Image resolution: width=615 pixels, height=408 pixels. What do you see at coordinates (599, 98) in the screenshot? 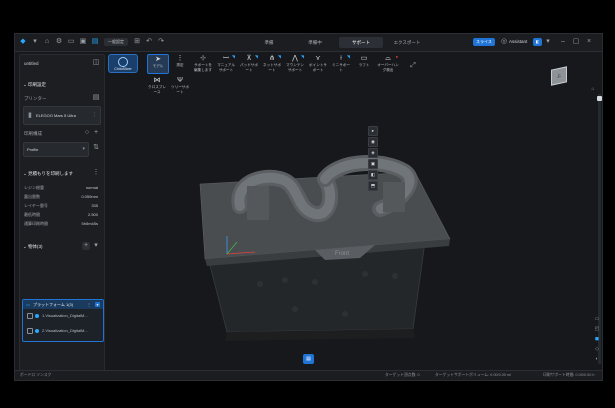
I see `layer-slider-top-handle` at bounding box center [599, 98].